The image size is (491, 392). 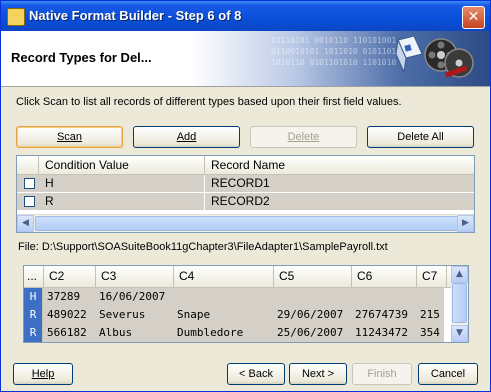 I want to click on cancel-button: Cancel, so click(x=448, y=374).